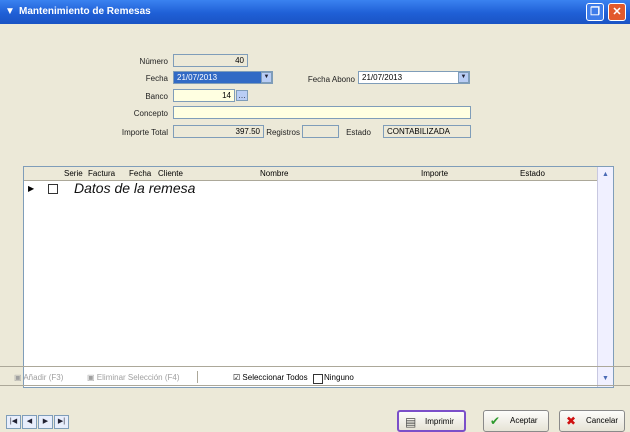  What do you see at coordinates (31, 188) in the screenshot?
I see `row-pointer-icon: ▶` at bounding box center [31, 188].